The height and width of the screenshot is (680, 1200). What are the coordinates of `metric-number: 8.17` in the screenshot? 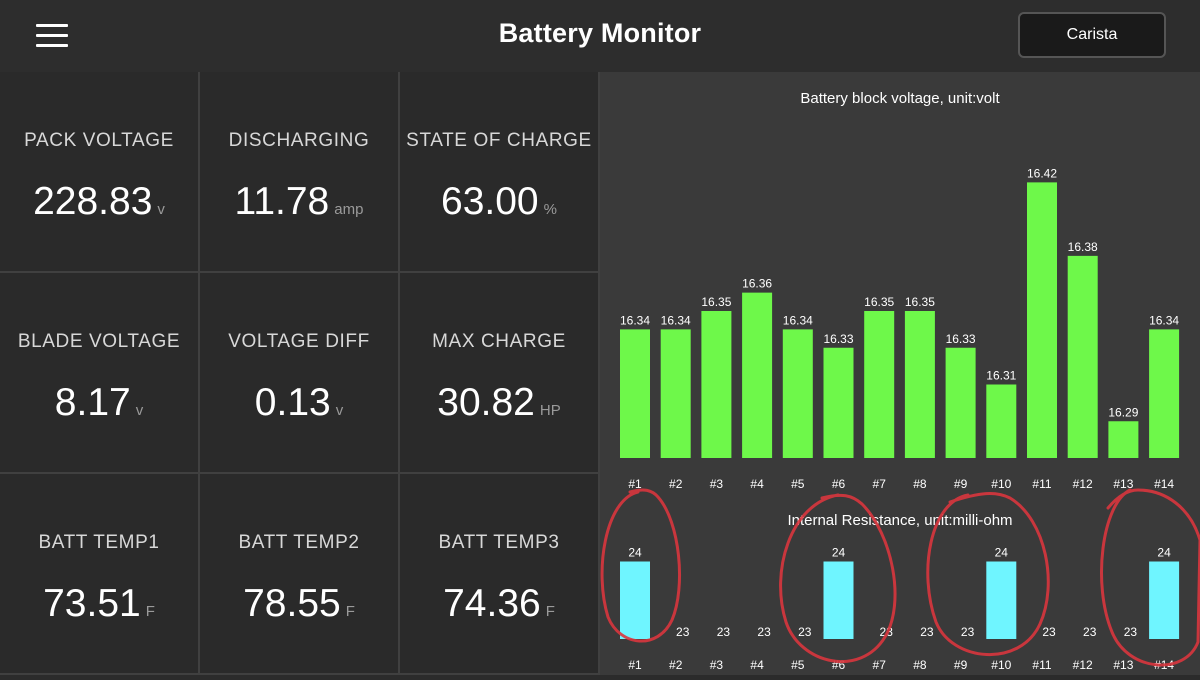 It's located at (92, 402).